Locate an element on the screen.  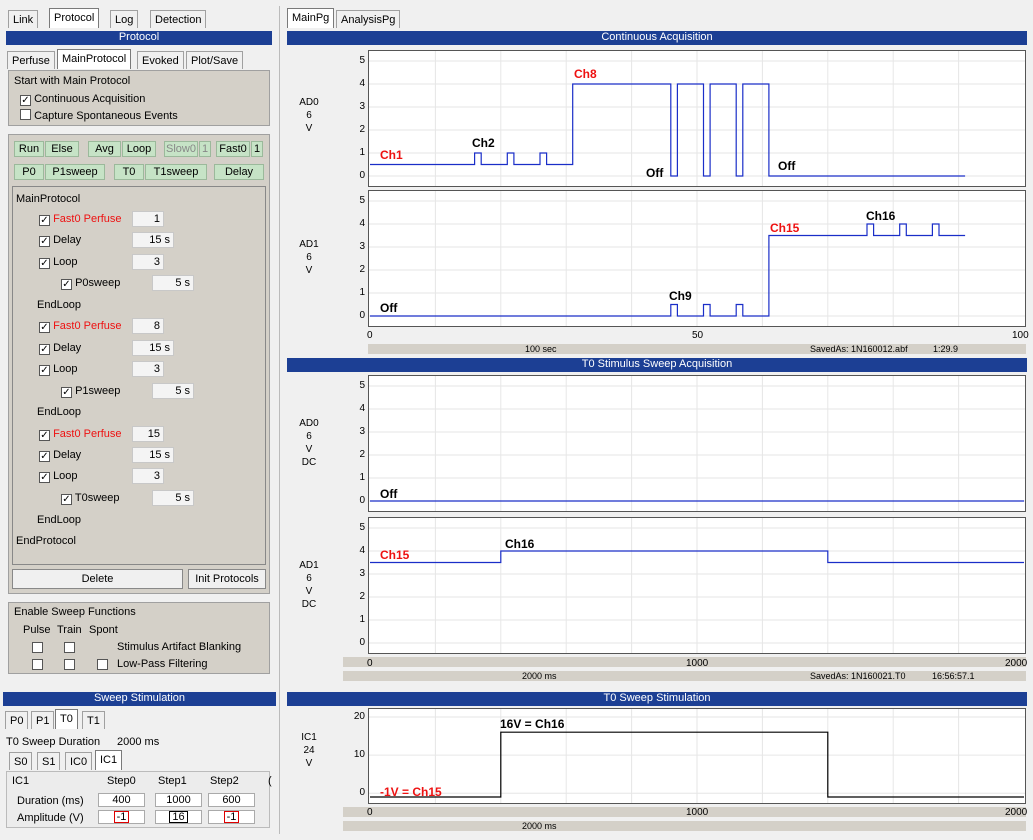
tab-analysispg: AnalysisPg is located at coordinates (368, 19).